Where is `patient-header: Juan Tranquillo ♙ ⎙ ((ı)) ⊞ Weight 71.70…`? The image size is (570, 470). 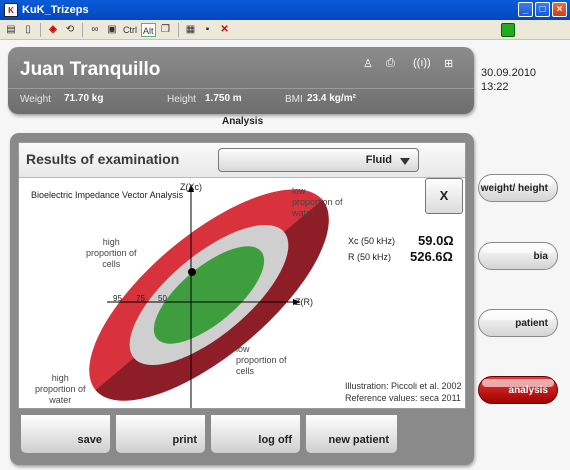
patient-header: Juan Tranquillo ♙ ⎙ ((ı)) ⊞ Weight 71.70… is located at coordinates (241, 80).